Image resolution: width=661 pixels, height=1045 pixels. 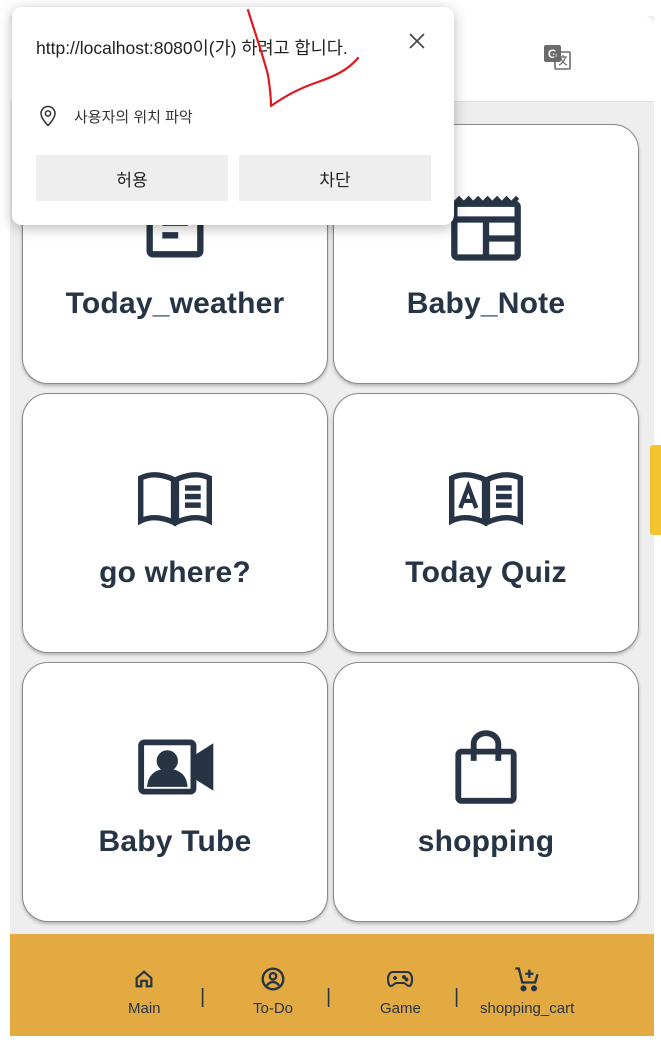 I want to click on nav-item-shopping-cart: shopping_cart, so click(x=527, y=990).